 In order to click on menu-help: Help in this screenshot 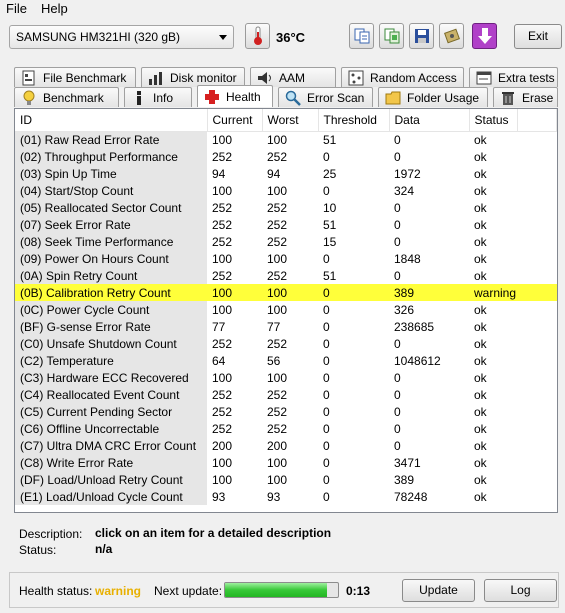, I will do `click(54, 8)`.